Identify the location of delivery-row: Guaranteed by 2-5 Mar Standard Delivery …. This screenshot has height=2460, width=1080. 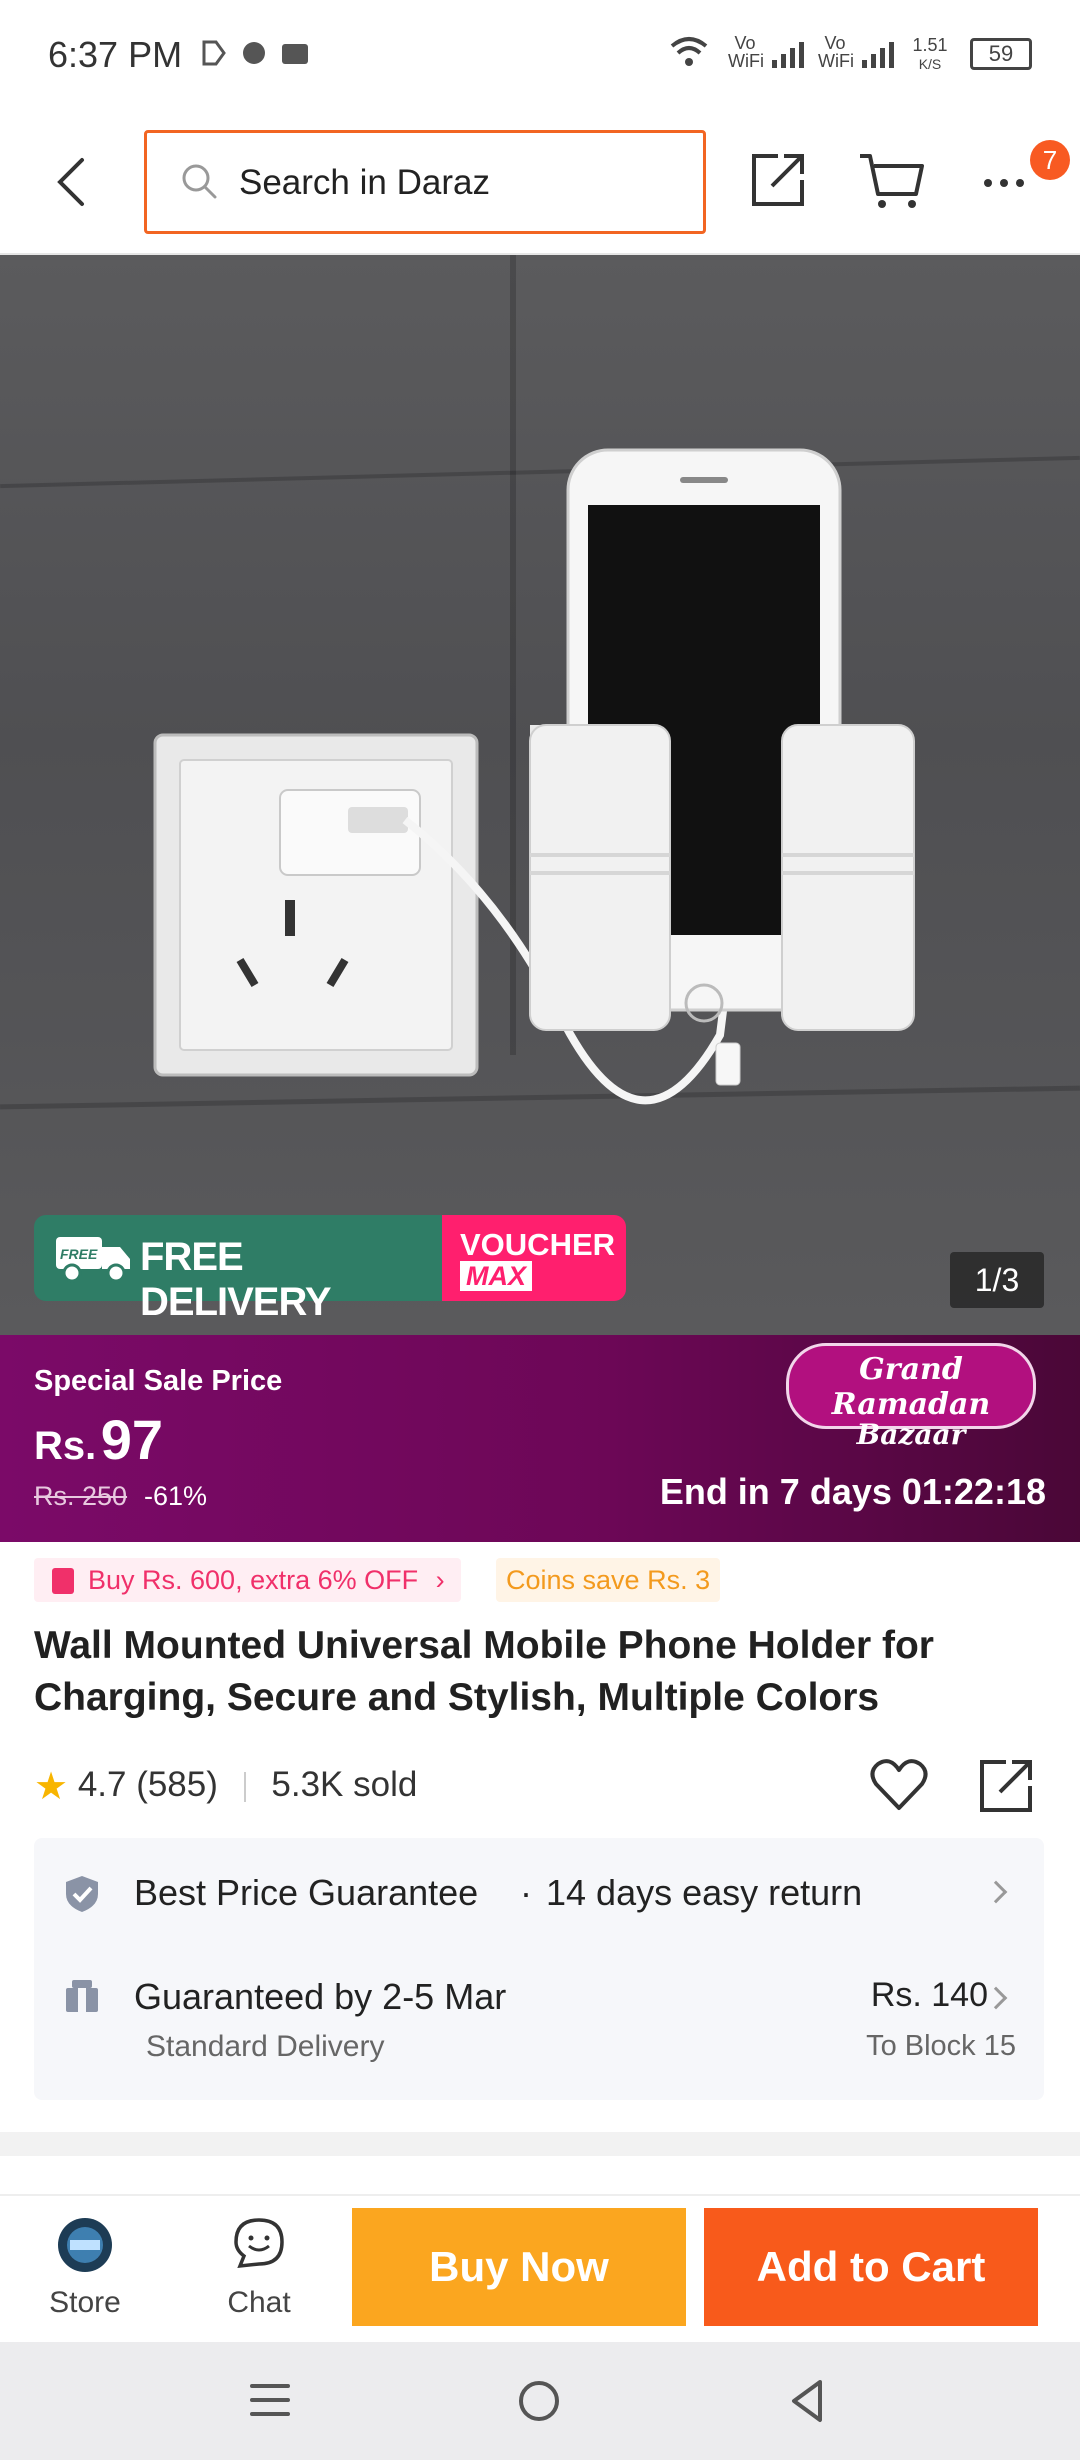
(539, 2024).